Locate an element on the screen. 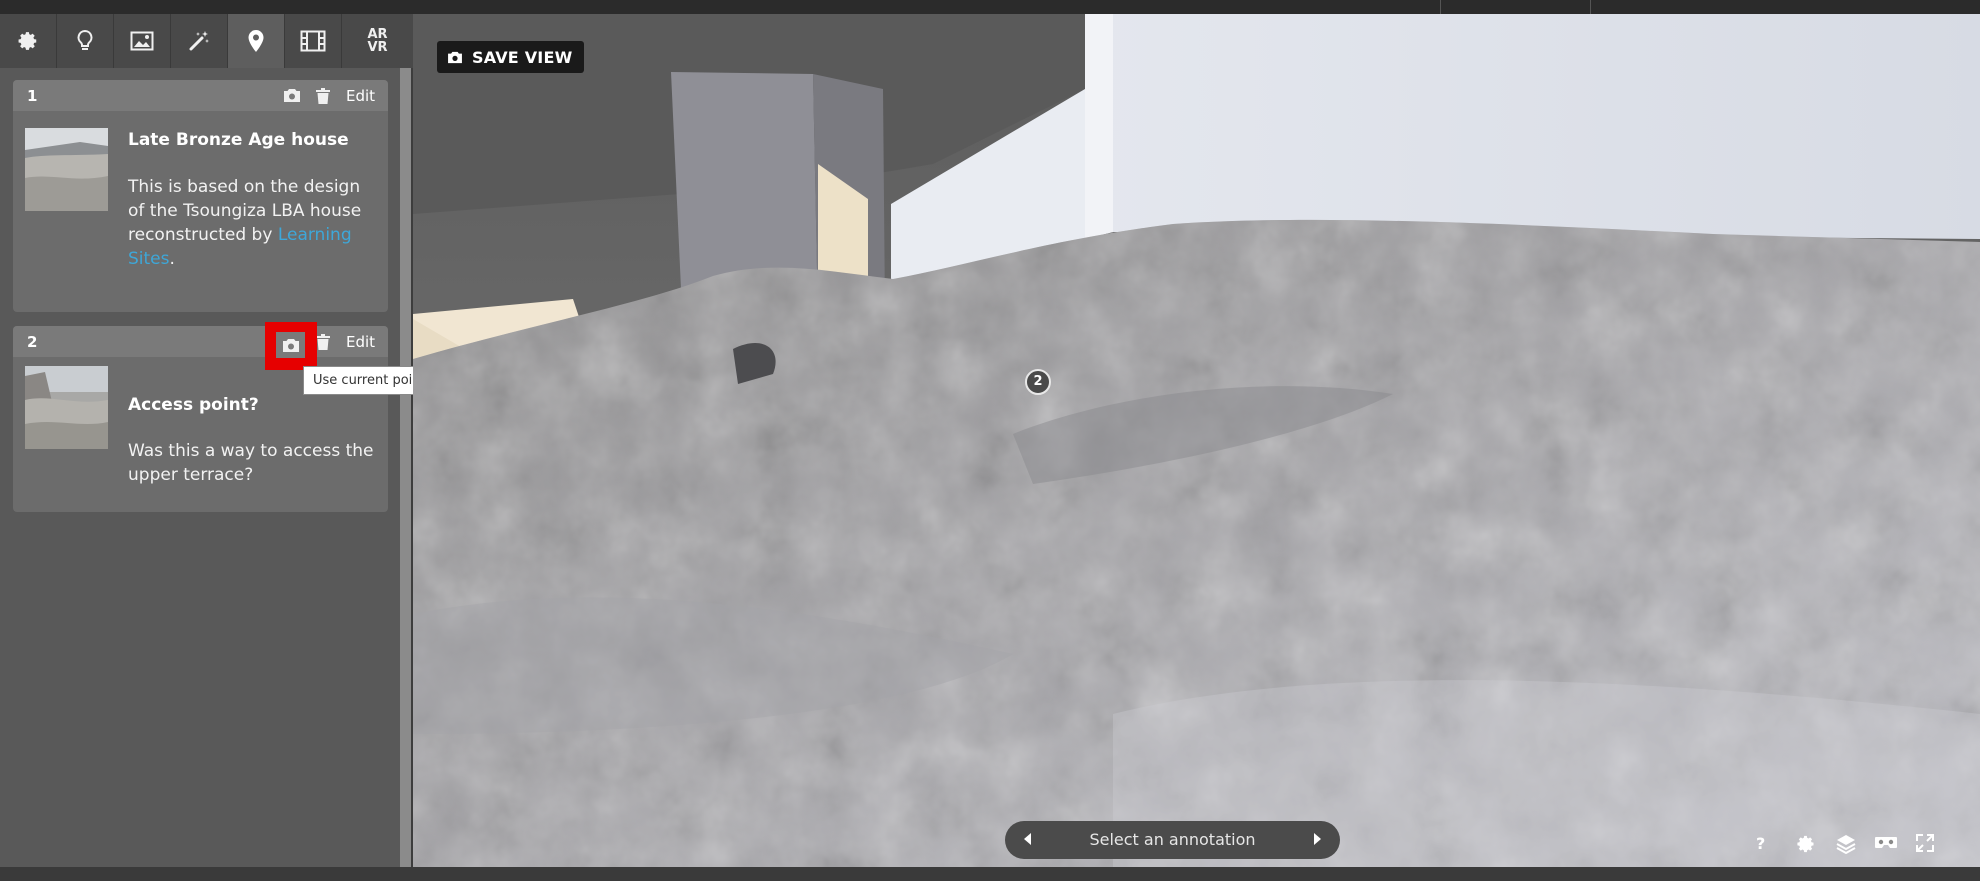 This screenshot has width=1980, height=881. annotation-navigator: Select an annotation is located at coordinates (1172, 840).